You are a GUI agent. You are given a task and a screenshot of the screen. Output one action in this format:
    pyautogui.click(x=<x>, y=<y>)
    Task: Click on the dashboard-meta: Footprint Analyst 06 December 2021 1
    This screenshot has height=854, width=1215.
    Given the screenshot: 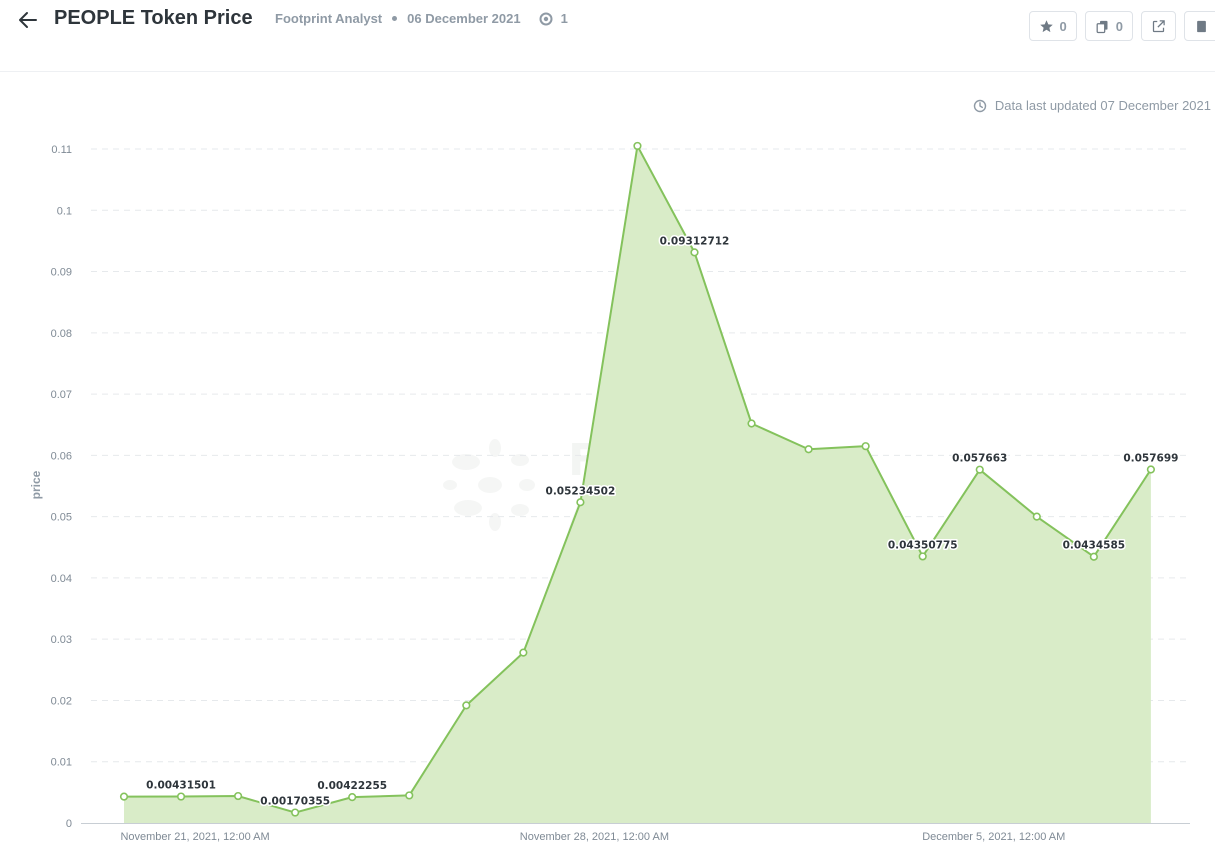 What is the action you would take?
    pyautogui.click(x=421, y=18)
    